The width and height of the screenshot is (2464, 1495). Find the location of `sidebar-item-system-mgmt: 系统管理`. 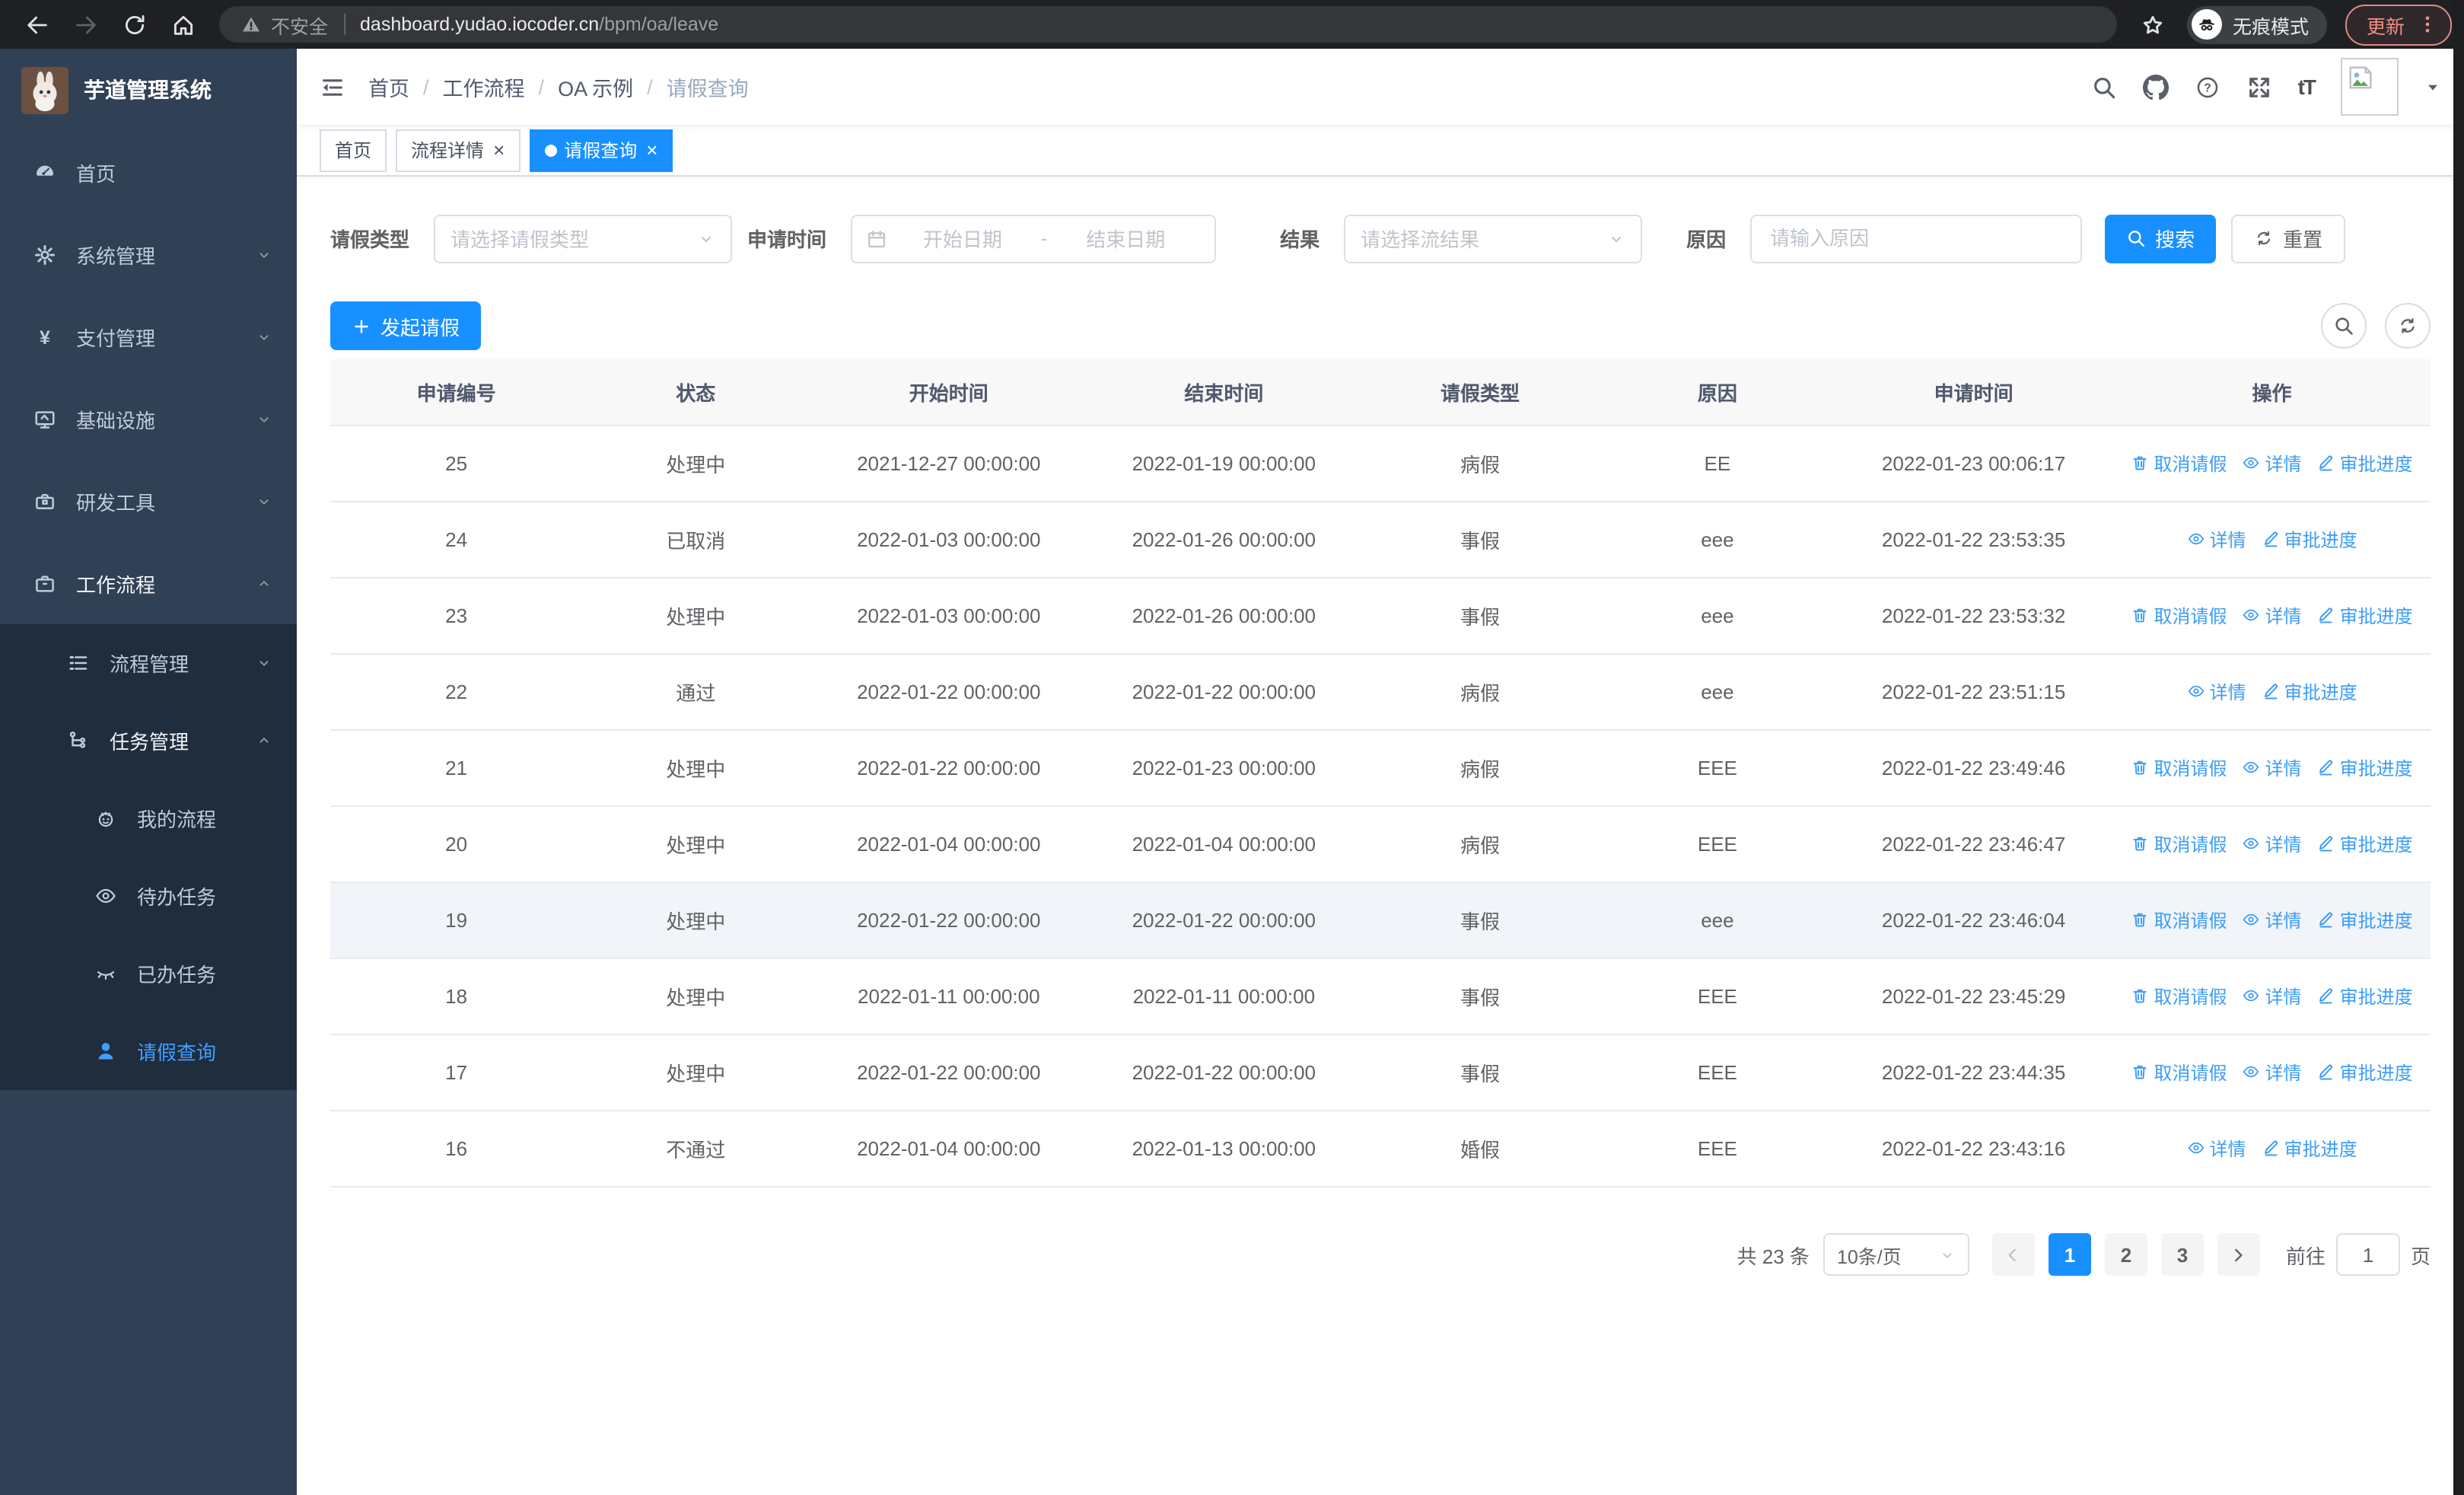

sidebar-item-system-mgmt: 系统管理 is located at coordinates (148, 254).